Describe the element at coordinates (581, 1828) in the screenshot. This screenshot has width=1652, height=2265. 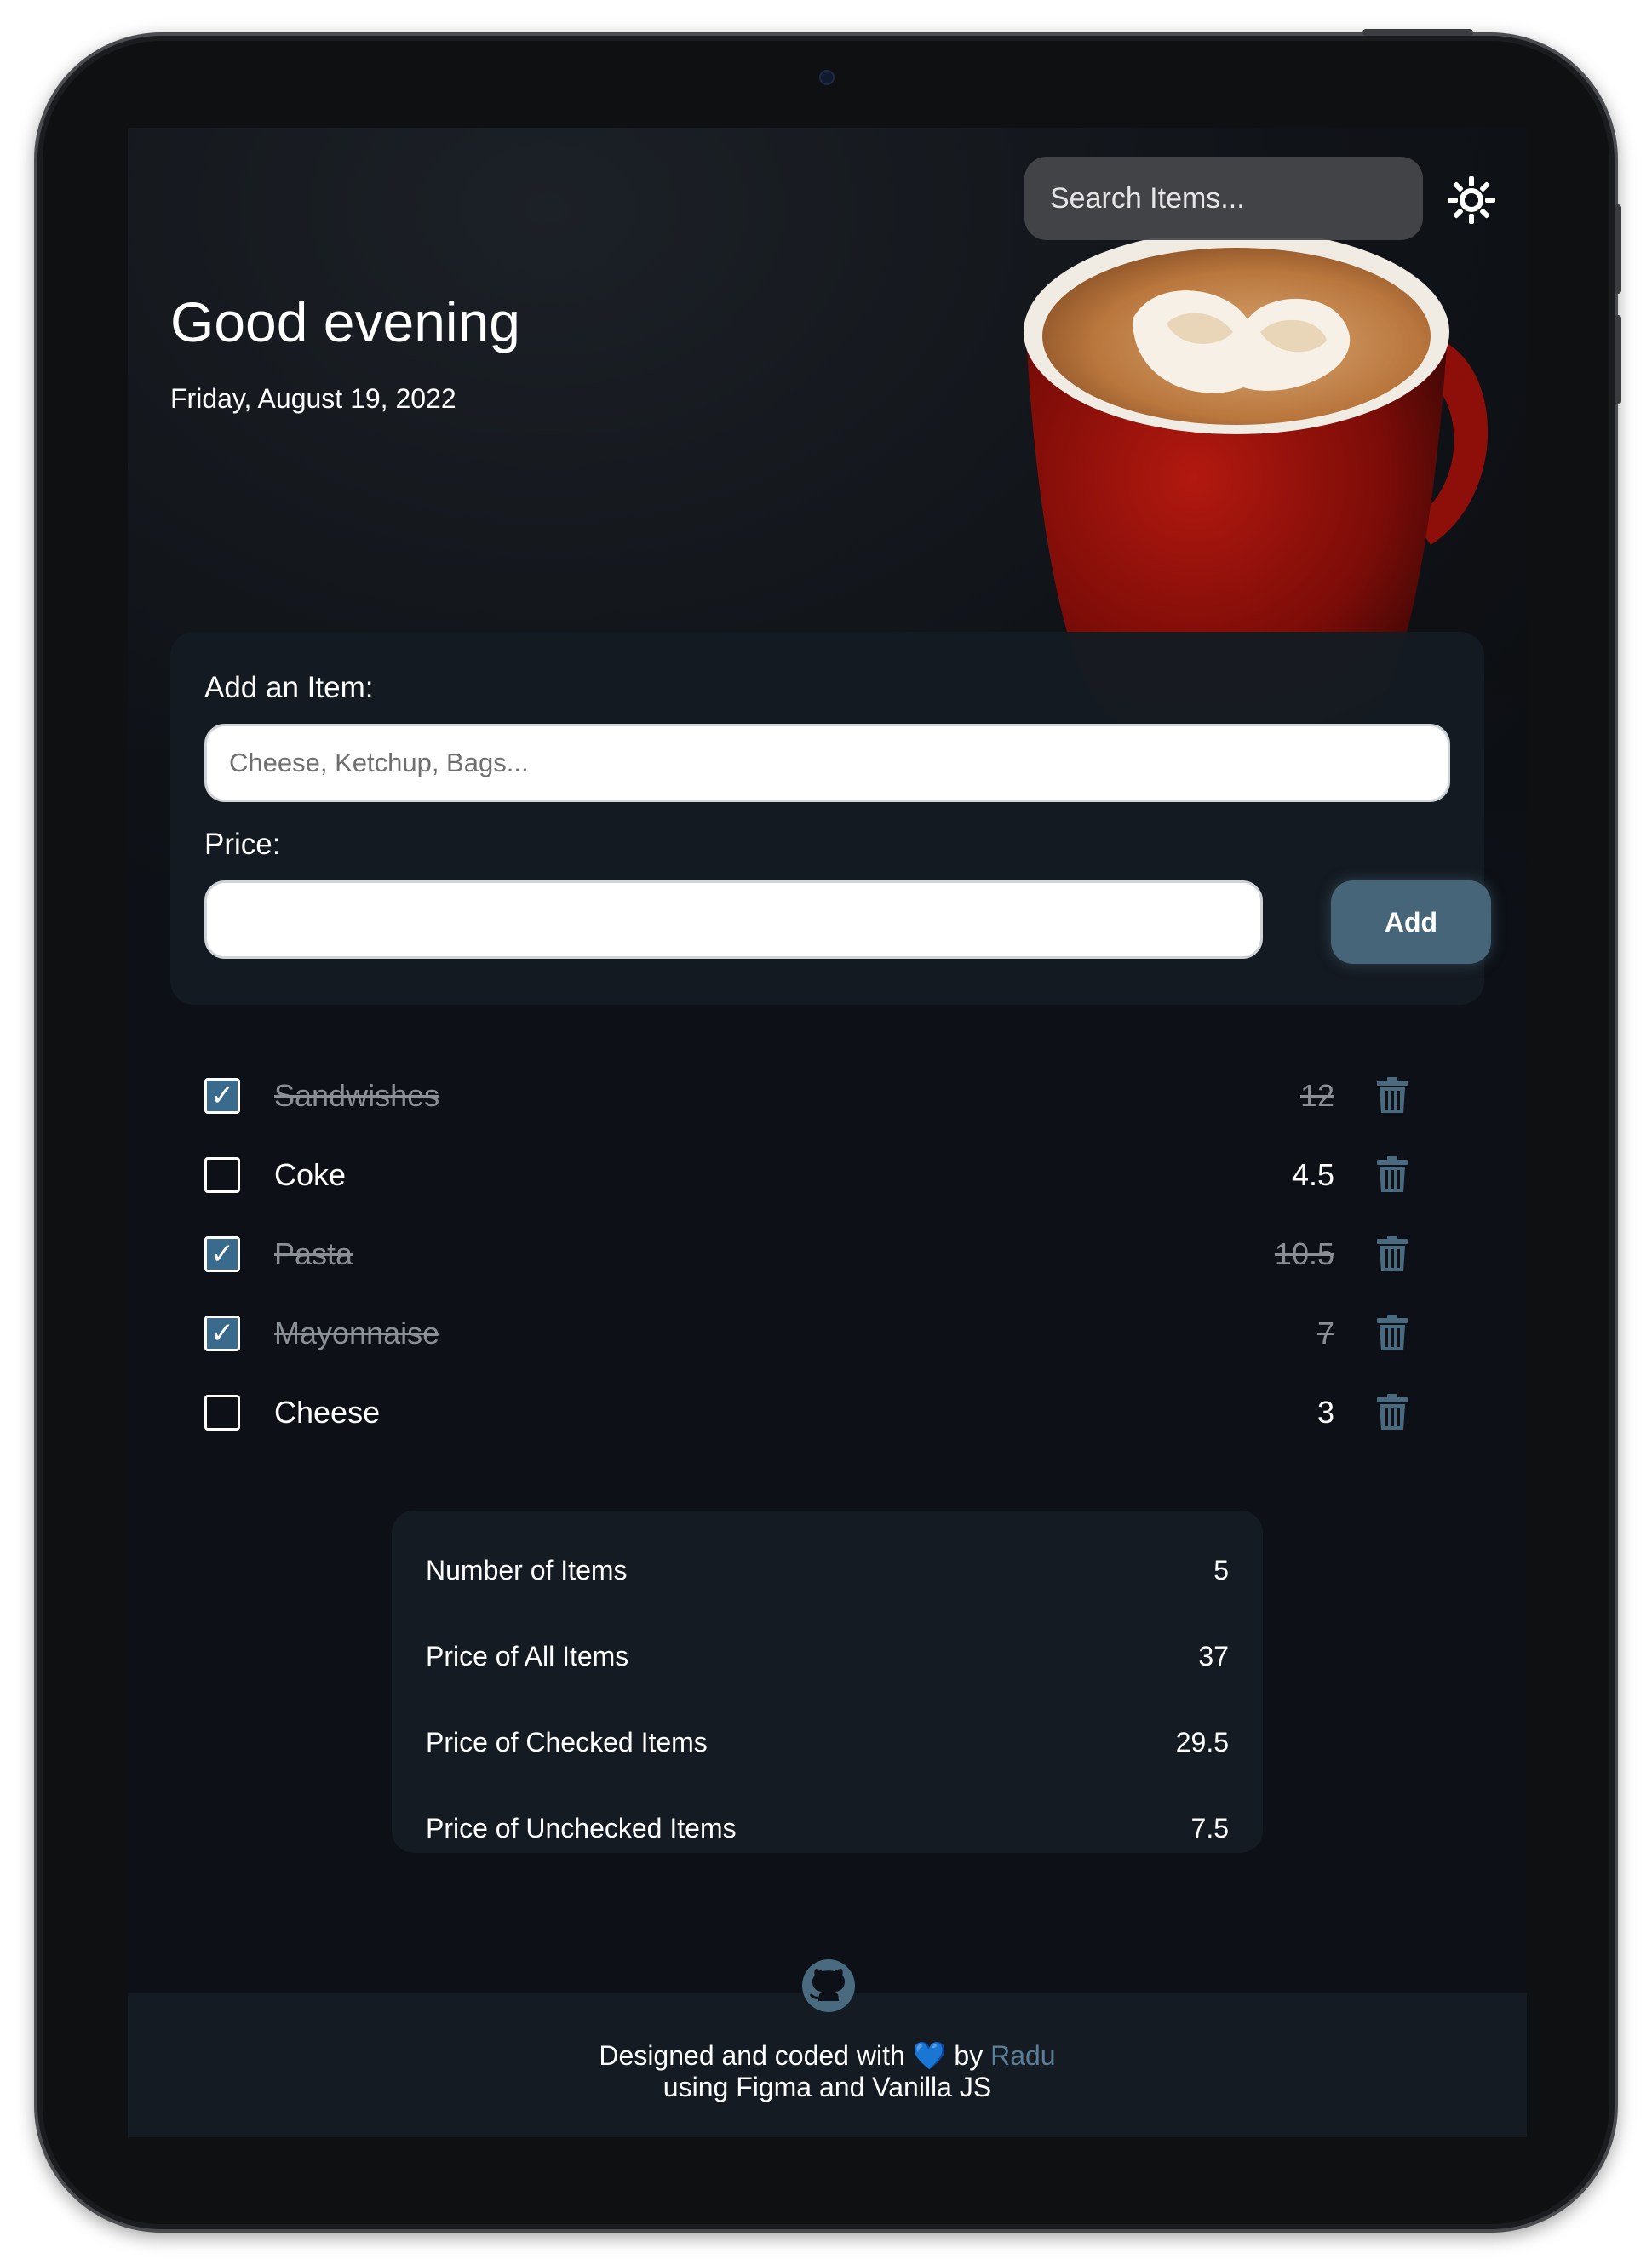
I see `stat-label: Price of Unchecked Items` at that location.